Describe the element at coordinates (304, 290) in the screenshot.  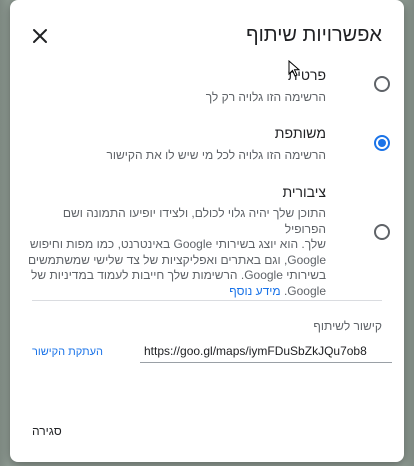
I see `option-public-desc-tail: Google.` at that location.